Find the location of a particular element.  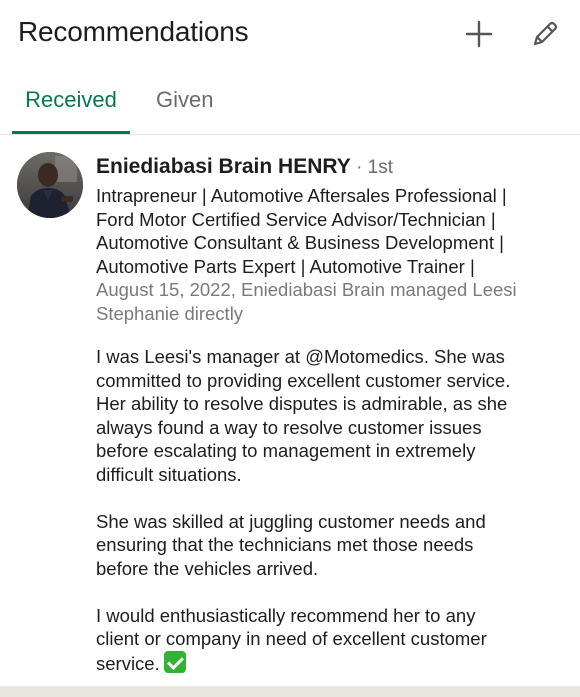

active-tab-indicator is located at coordinates (71, 132).